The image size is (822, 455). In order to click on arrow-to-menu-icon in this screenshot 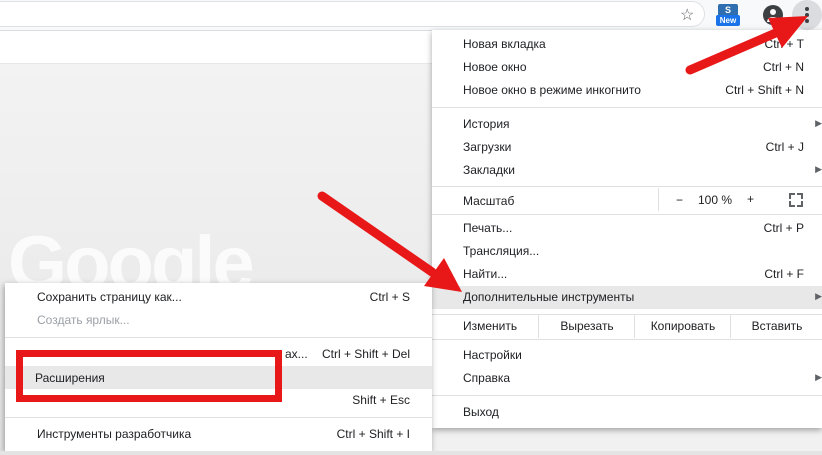, I will do `click(746, 45)`.